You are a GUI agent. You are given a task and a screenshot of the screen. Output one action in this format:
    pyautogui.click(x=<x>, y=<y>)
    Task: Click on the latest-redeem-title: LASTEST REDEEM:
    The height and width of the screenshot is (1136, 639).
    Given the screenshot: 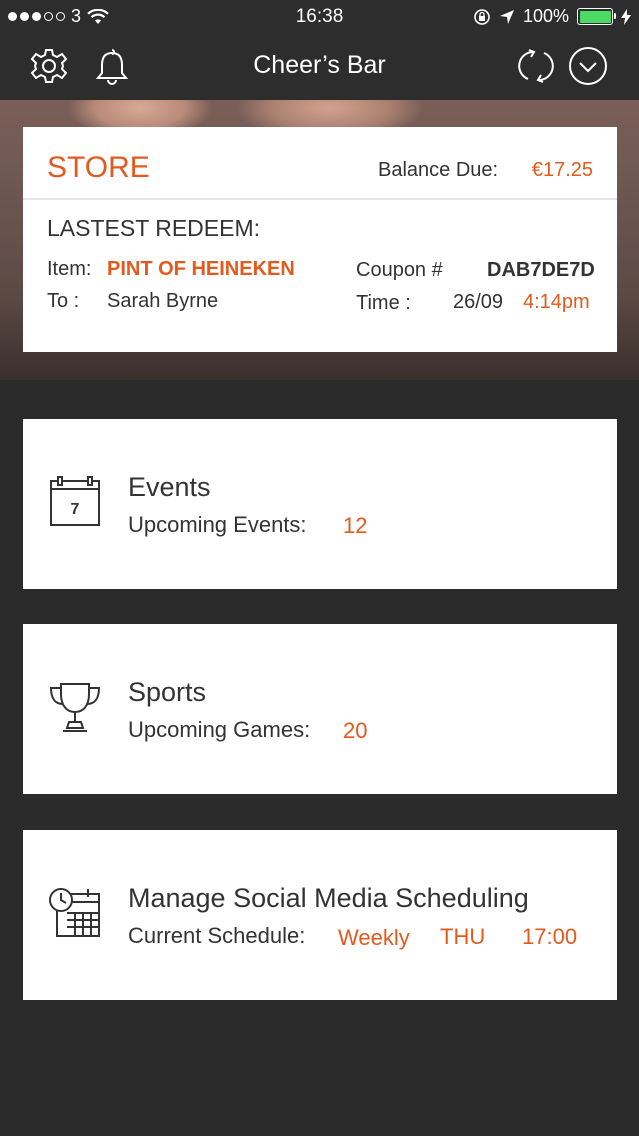 What is the action you would take?
    pyautogui.click(x=154, y=228)
    